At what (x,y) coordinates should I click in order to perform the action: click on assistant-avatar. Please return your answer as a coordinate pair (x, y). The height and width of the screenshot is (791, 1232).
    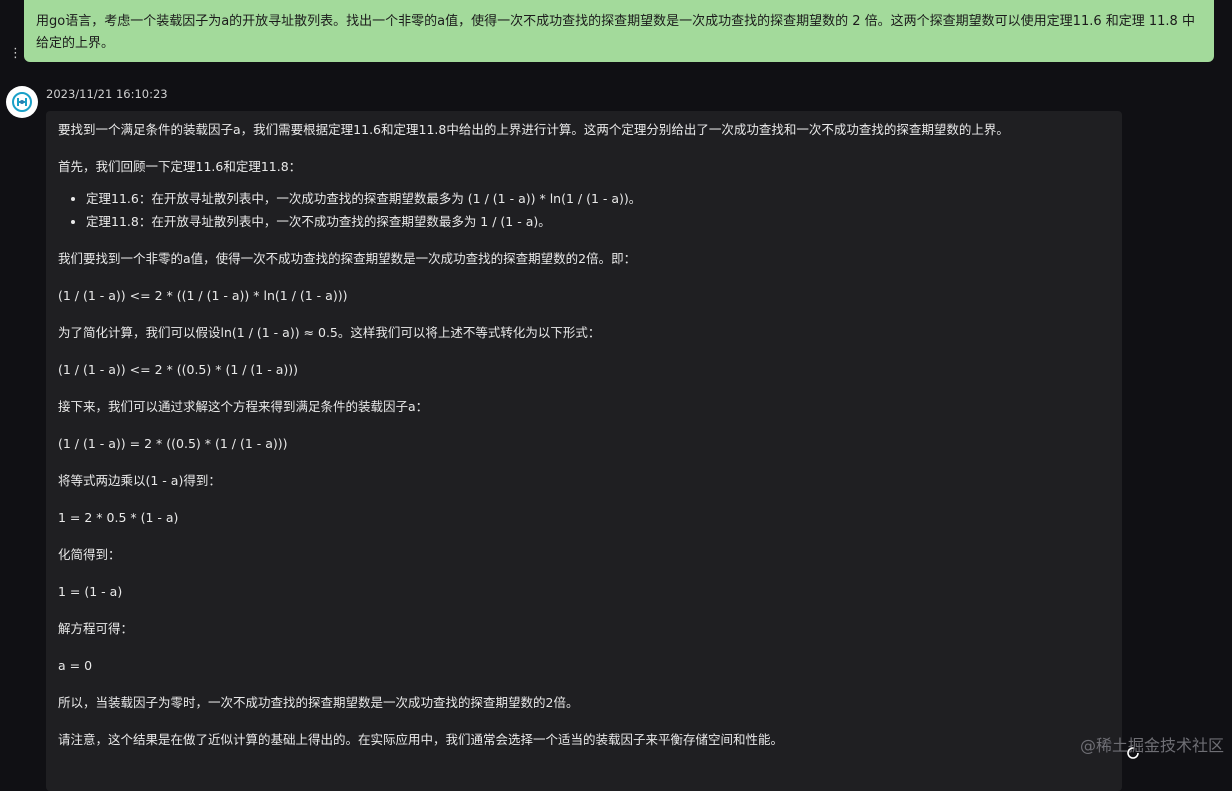
    Looking at the image, I should click on (22, 102).